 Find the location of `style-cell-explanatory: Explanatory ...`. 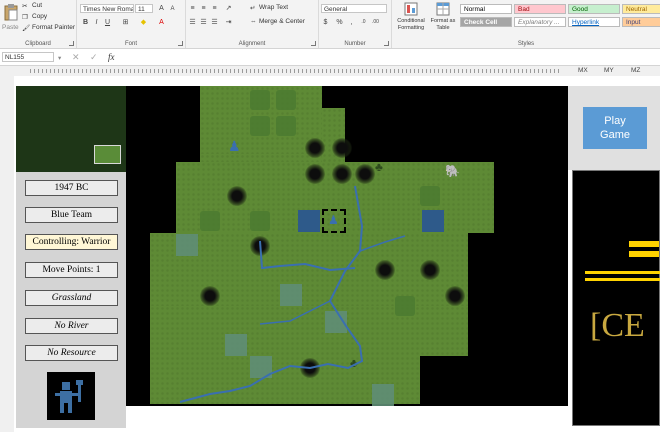

style-cell-explanatory: Explanatory ... is located at coordinates (540, 22).